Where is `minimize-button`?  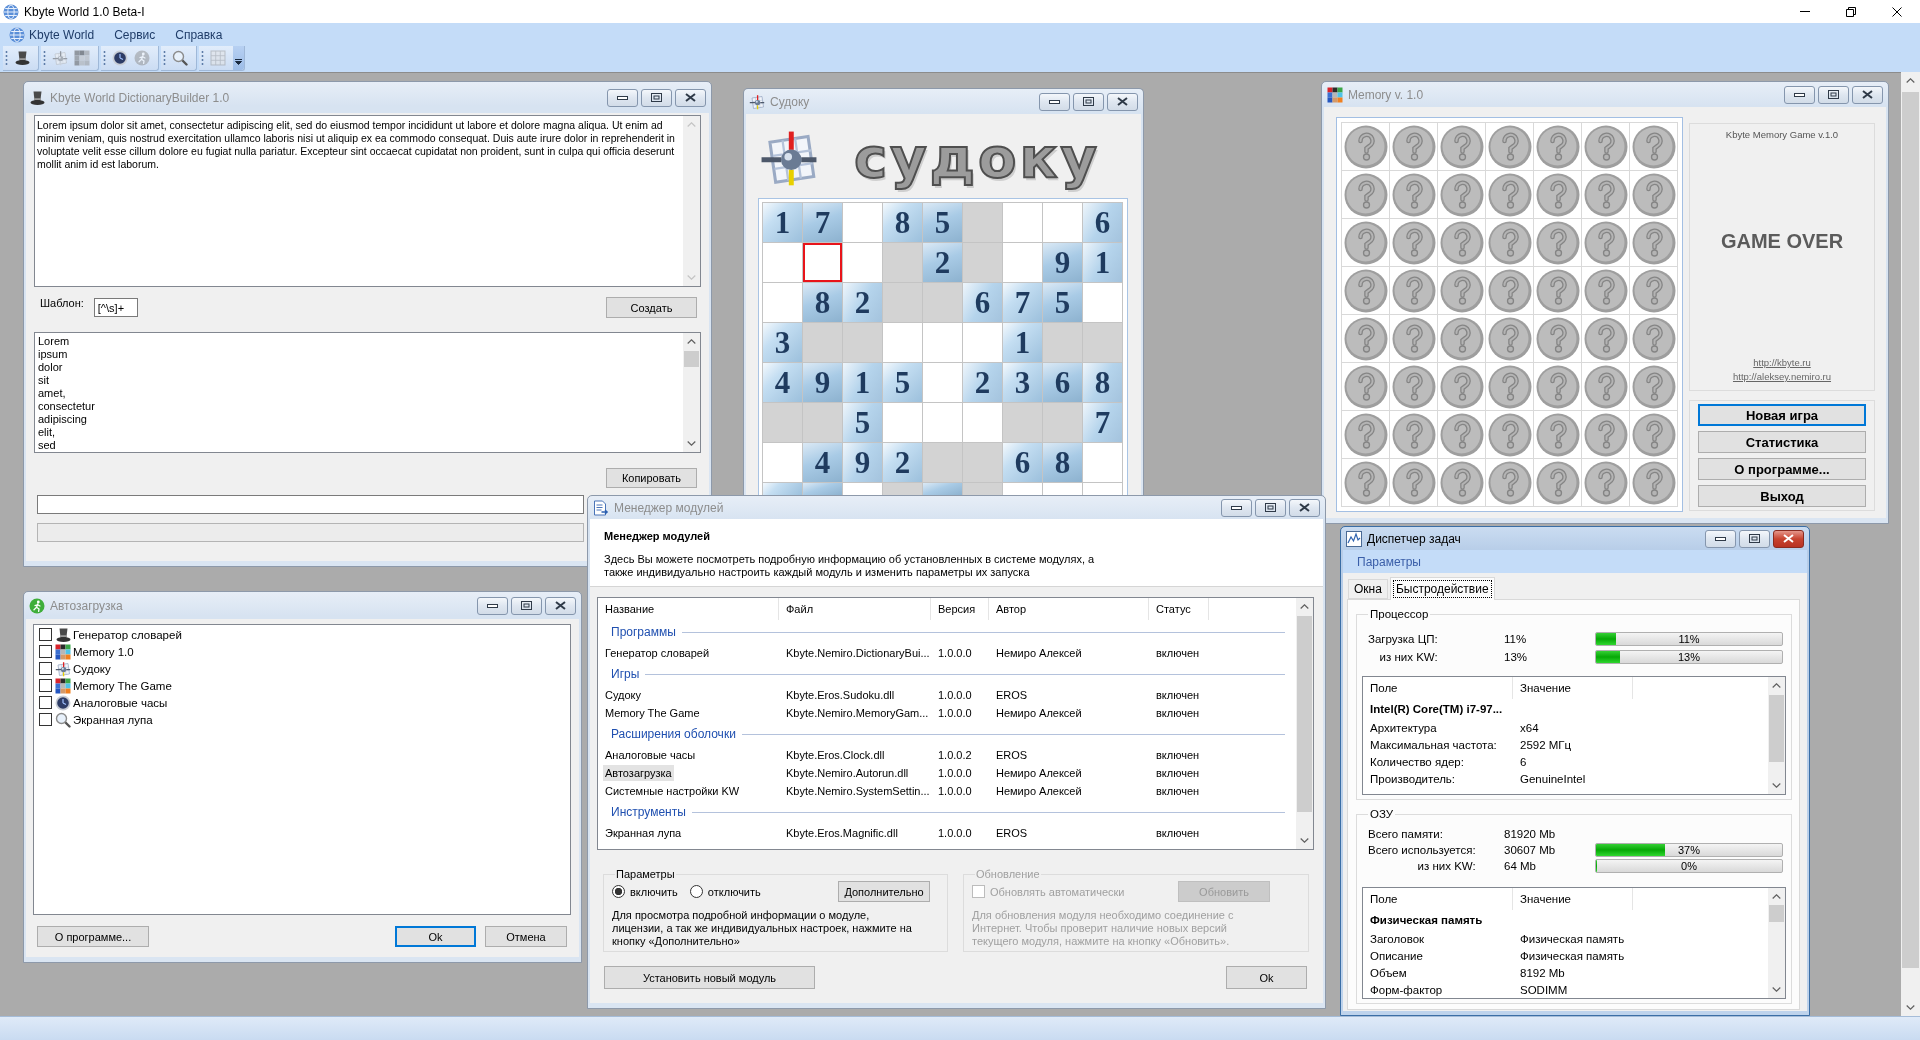 minimize-button is located at coordinates (622, 97).